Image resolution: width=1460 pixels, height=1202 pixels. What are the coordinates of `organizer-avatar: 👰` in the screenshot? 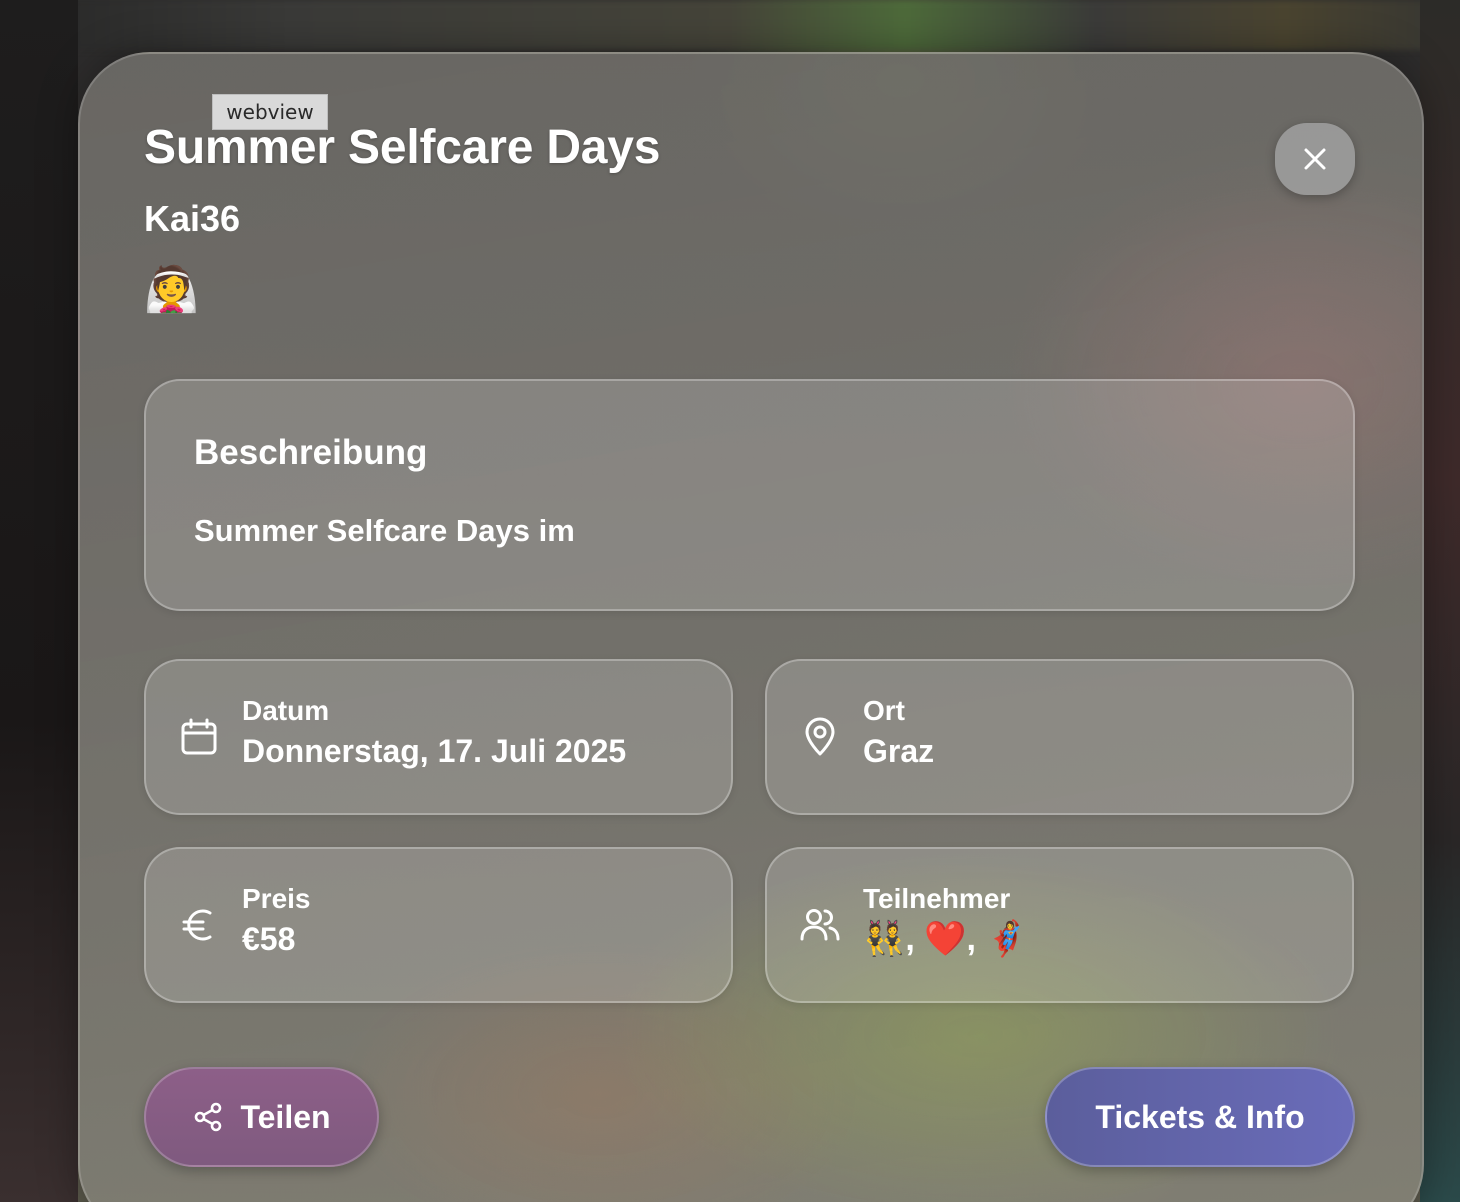 It's located at (171, 290).